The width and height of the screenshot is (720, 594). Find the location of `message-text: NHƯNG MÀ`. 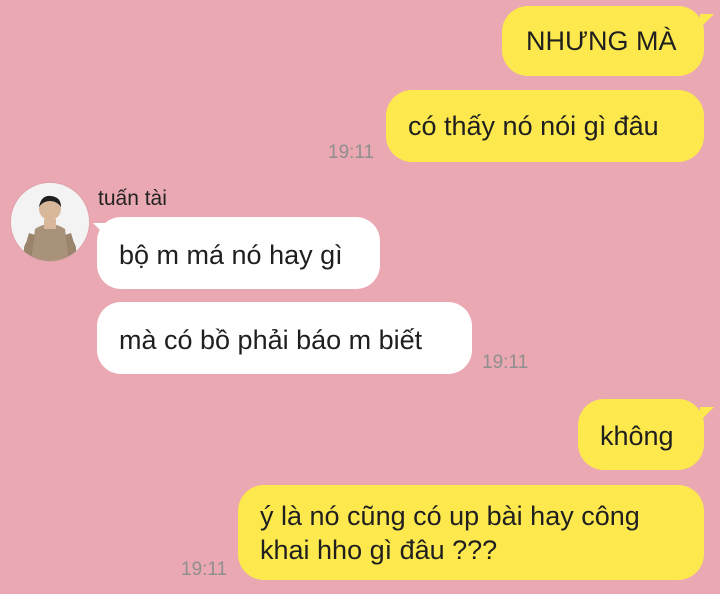

message-text: NHƯNG MÀ is located at coordinates (601, 41).